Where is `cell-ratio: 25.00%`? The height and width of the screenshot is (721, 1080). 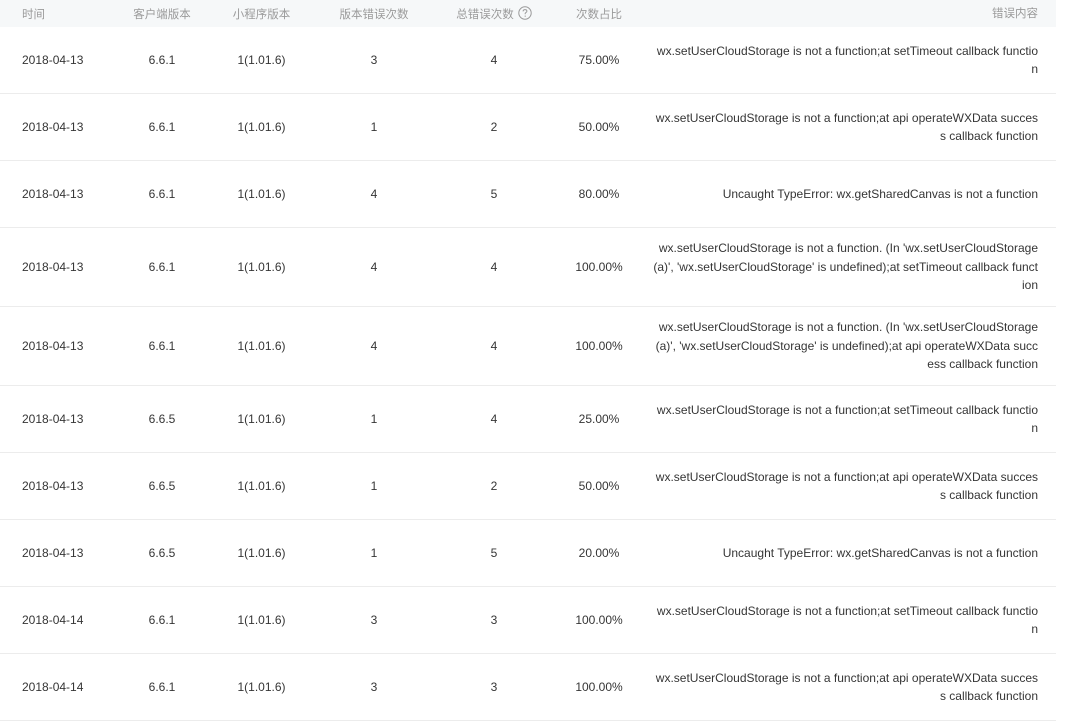
cell-ratio: 25.00% is located at coordinates (599, 419).